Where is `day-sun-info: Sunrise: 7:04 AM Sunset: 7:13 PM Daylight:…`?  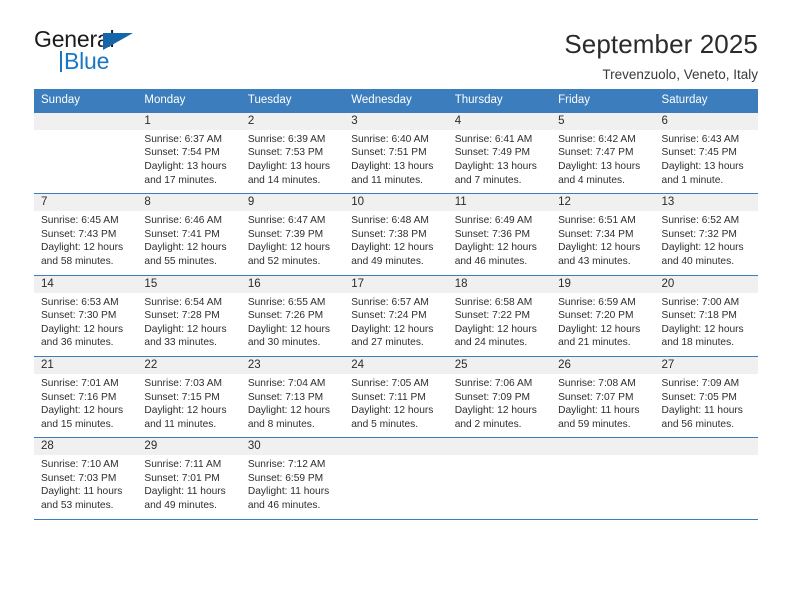 day-sun-info: Sunrise: 7:04 AM Sunset: 7:13 PM Daylight:… is located at coordinates (292, 402).